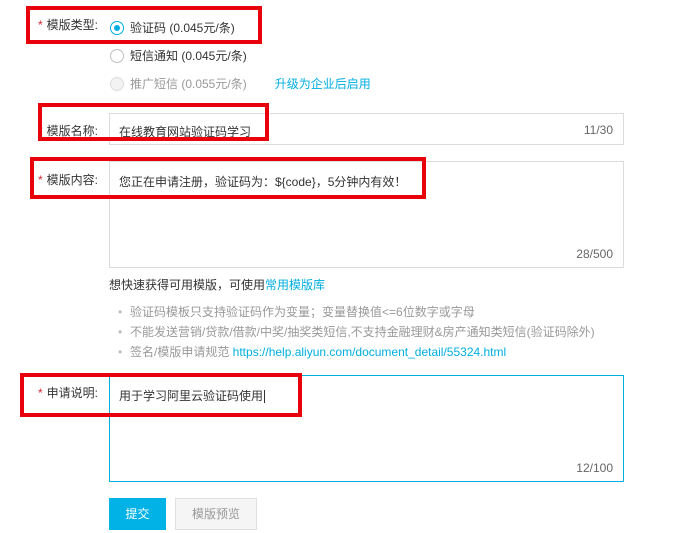 The height and width of the screenshot is (533, 691). I want to click on application-note-counter: 12/100, so click(594, 468).